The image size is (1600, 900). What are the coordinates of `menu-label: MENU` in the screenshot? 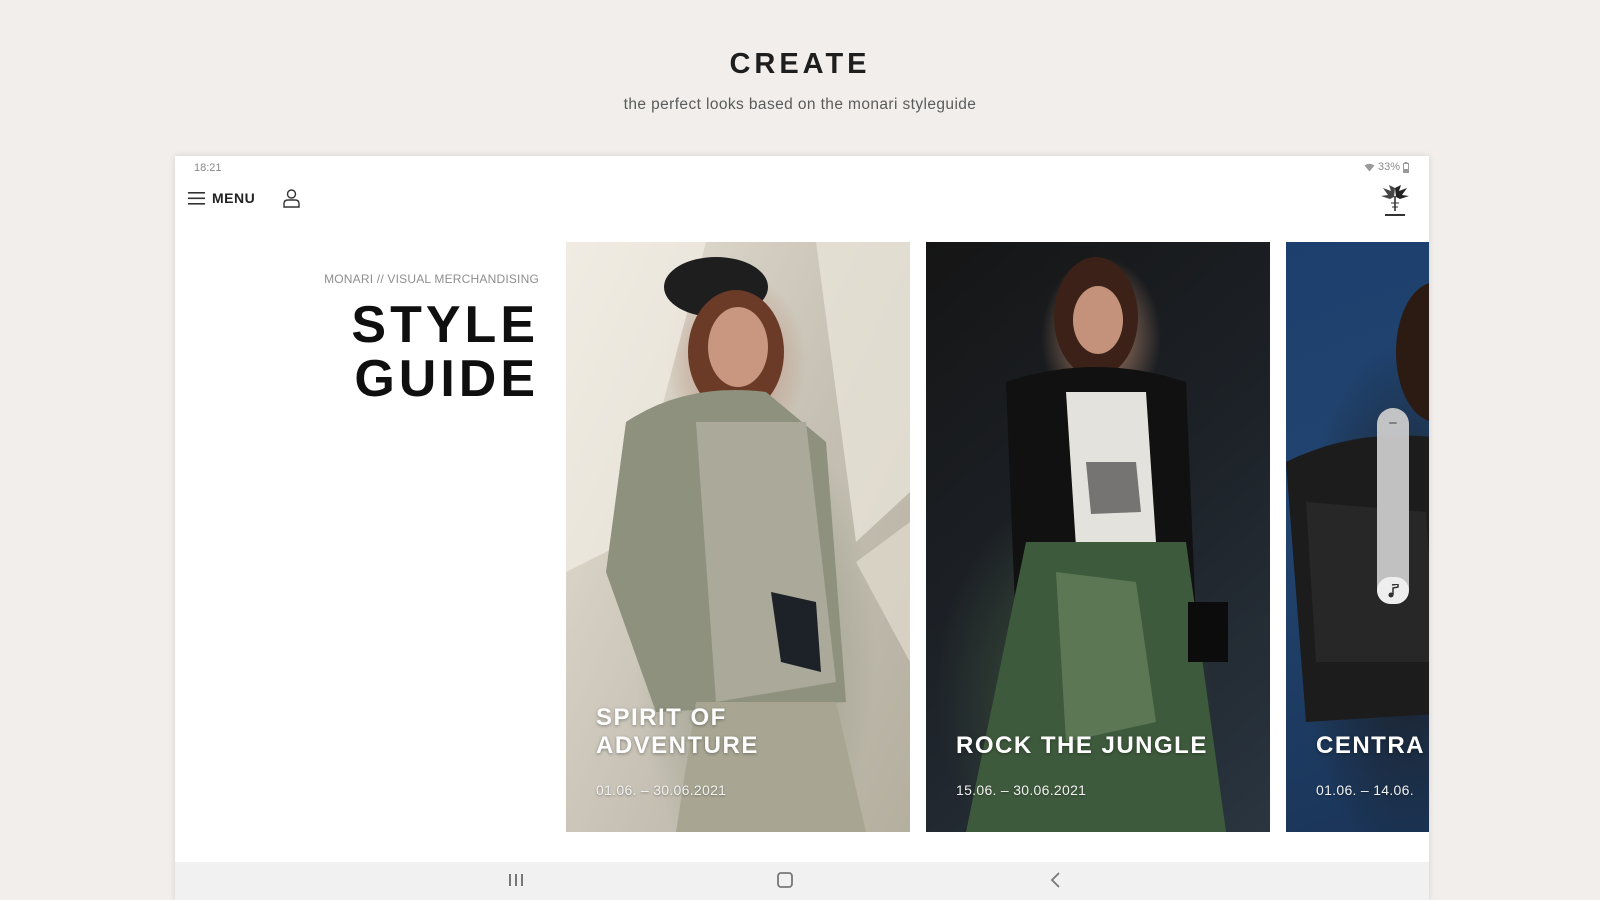 It's located at (234, 198).